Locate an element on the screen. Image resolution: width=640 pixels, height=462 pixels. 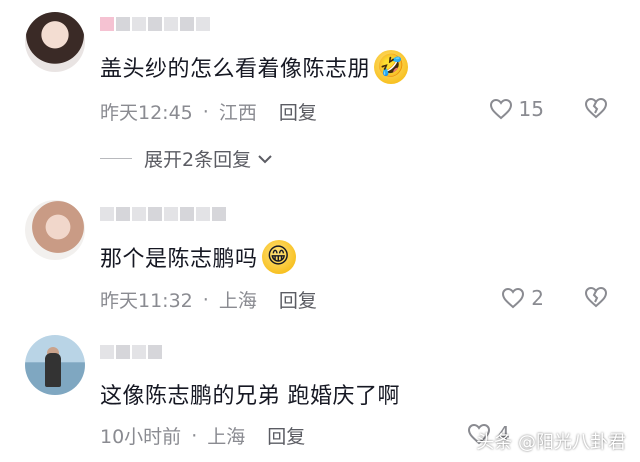
comment-body: 这像陈志鹏的兄弟 跑婚庆了啊 is located at coordinates (250, 396).